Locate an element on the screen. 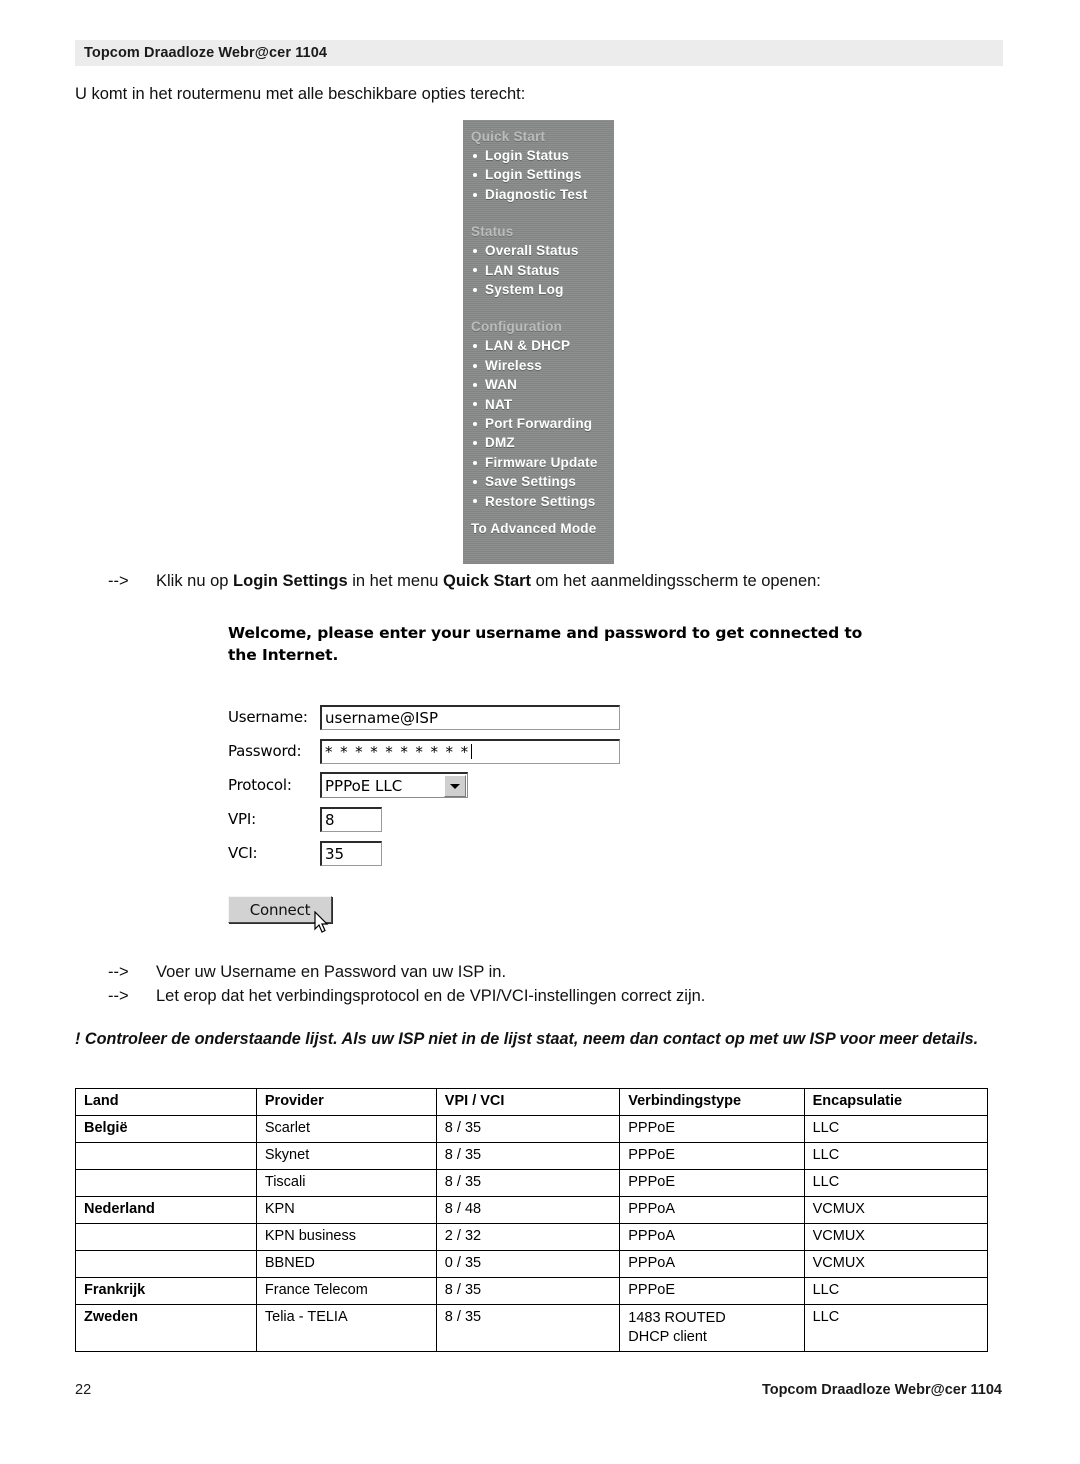 The image size is (1080, 1464). menu-item-label: Firmware Update is located at coordinates (541, 462).